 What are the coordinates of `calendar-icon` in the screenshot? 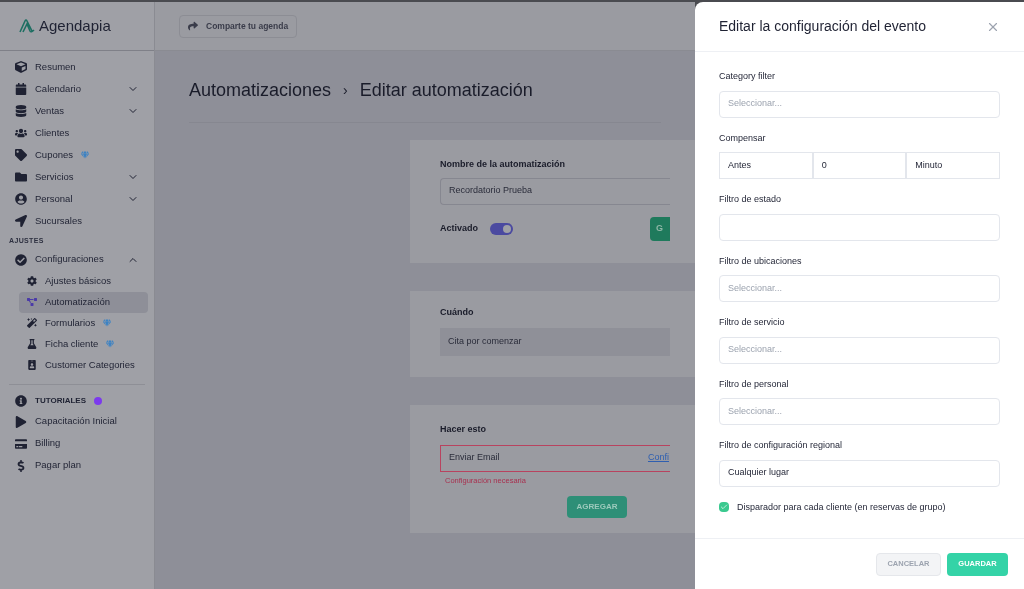 It's located at (21, 89).